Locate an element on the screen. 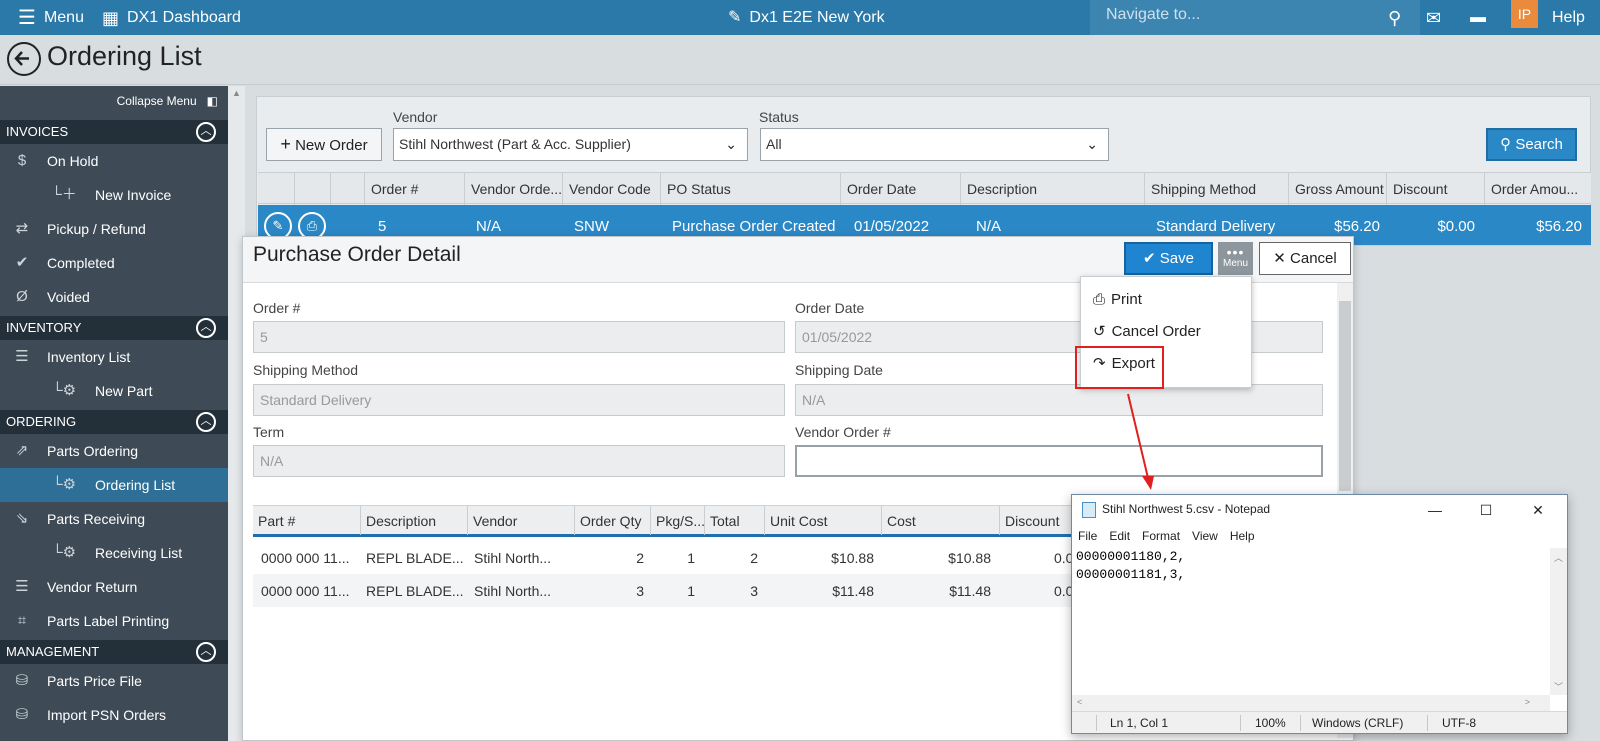 The height and width of the screenshot is (741, 1600). status-select: All ⌄ is located at coordinates (934, 144).